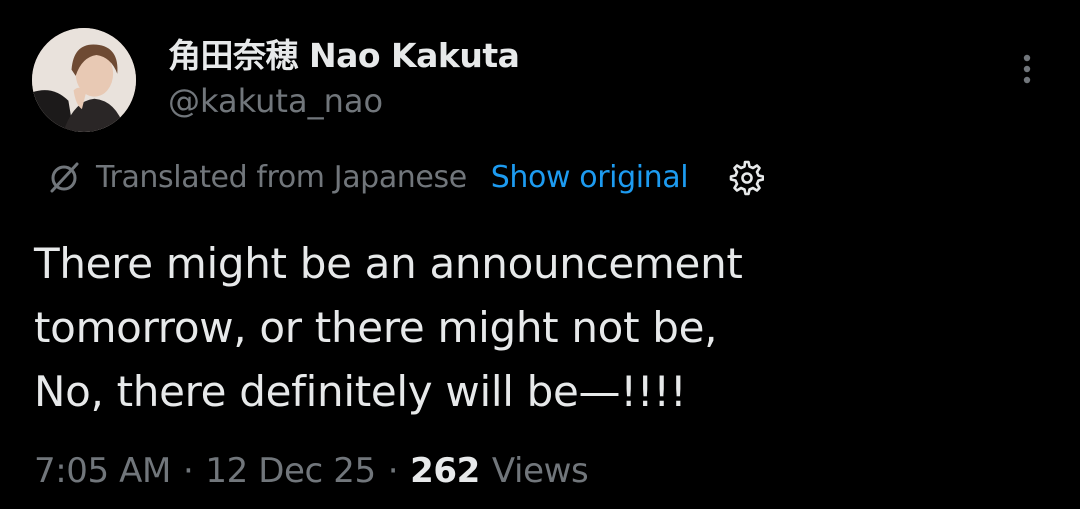  I want to click on translated-from-label: Translated from Japanese, so click(281, 177).